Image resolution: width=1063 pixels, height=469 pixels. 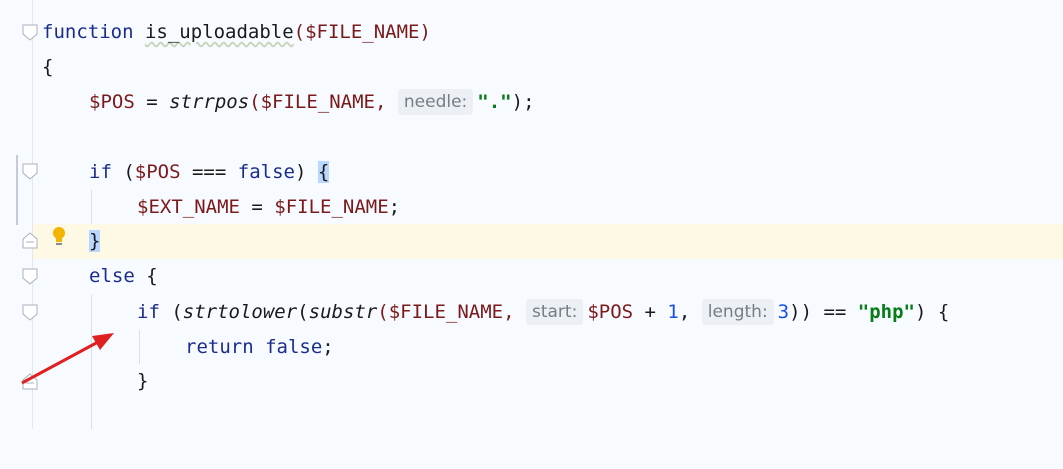 I want to click on keyword-function: function, so click(x=93, y=32).